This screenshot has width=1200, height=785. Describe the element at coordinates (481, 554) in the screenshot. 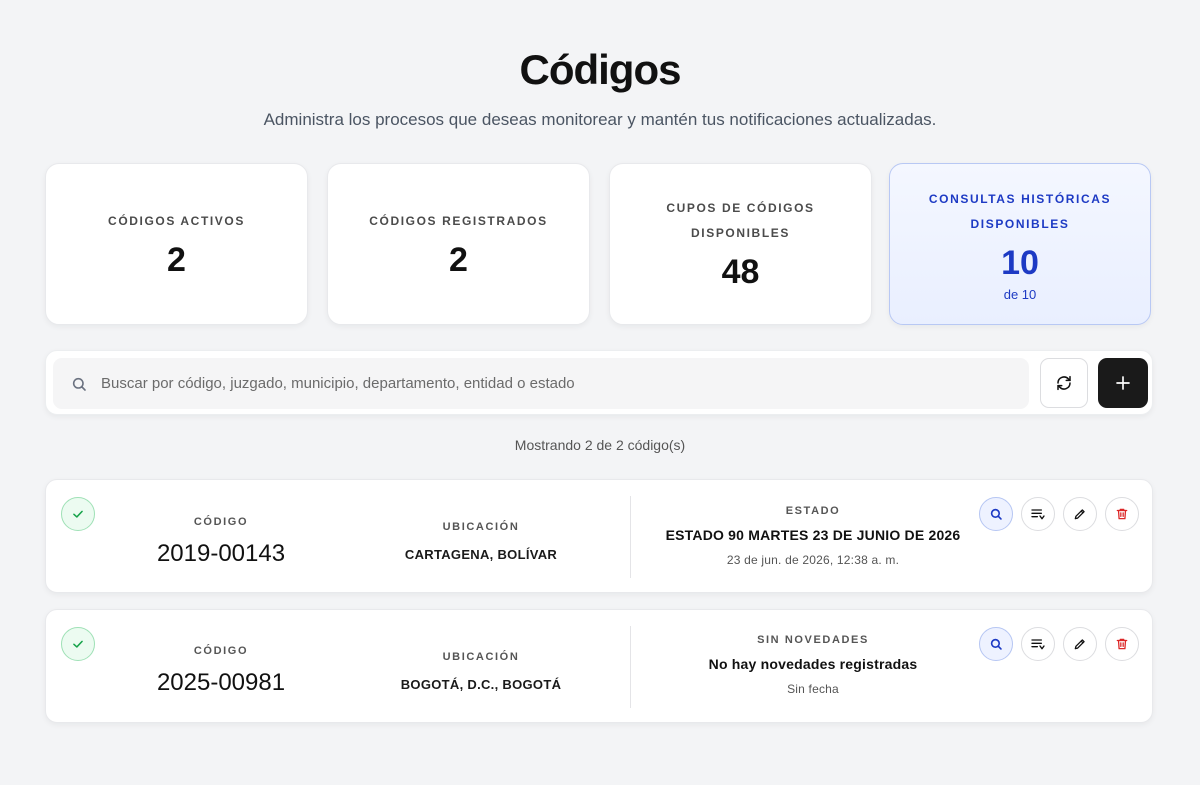

I see `location-value: CARTAGENA, BOLÍVAR` at that location.